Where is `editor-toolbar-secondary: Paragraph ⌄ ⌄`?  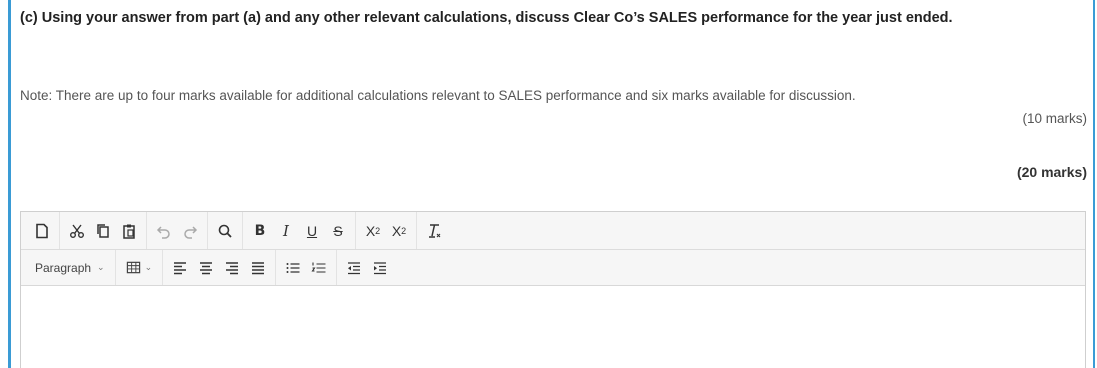 editor-toolbar-secondary: Paragraph ⌄ ⌄ is located at coordinates (553, 268).